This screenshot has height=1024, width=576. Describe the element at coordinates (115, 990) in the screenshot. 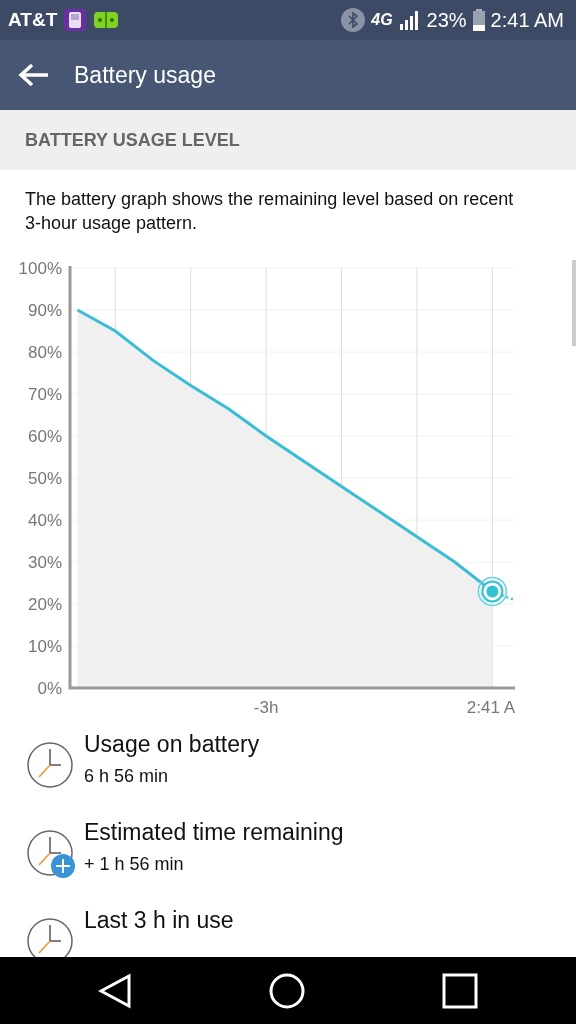

I see `back-nav-button` at that location.